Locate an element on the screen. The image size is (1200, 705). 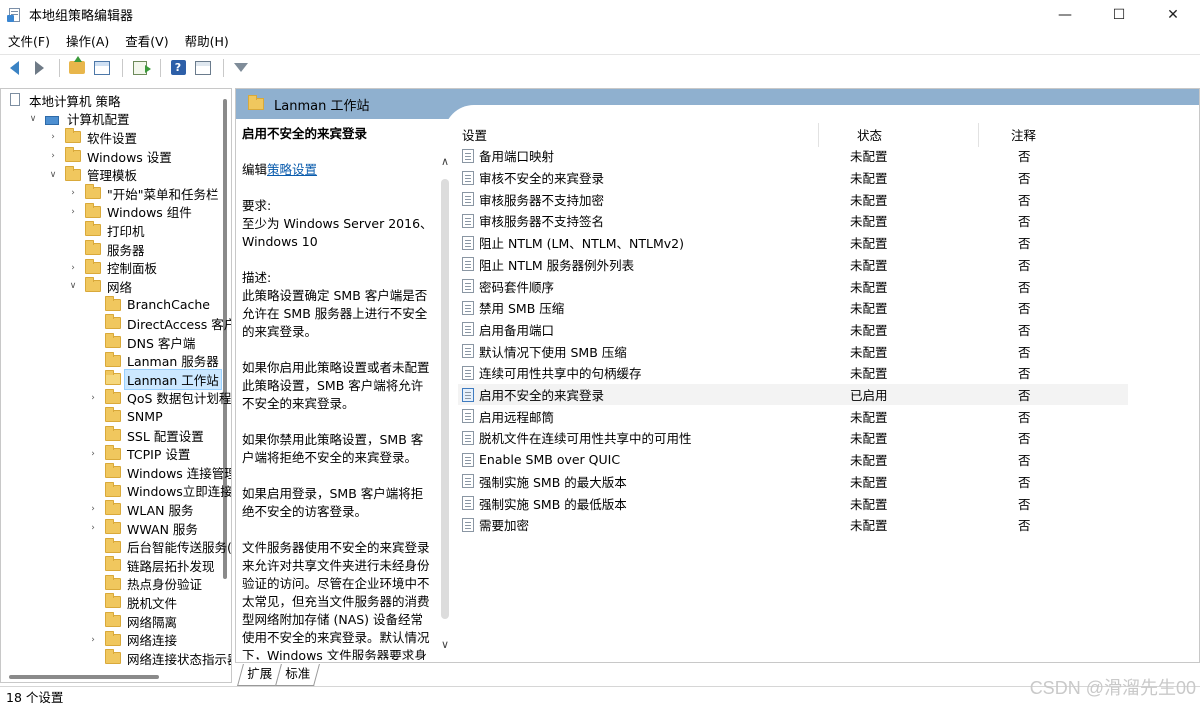
tree-item: ∨管理模板 is located at coordinates (92, 174).